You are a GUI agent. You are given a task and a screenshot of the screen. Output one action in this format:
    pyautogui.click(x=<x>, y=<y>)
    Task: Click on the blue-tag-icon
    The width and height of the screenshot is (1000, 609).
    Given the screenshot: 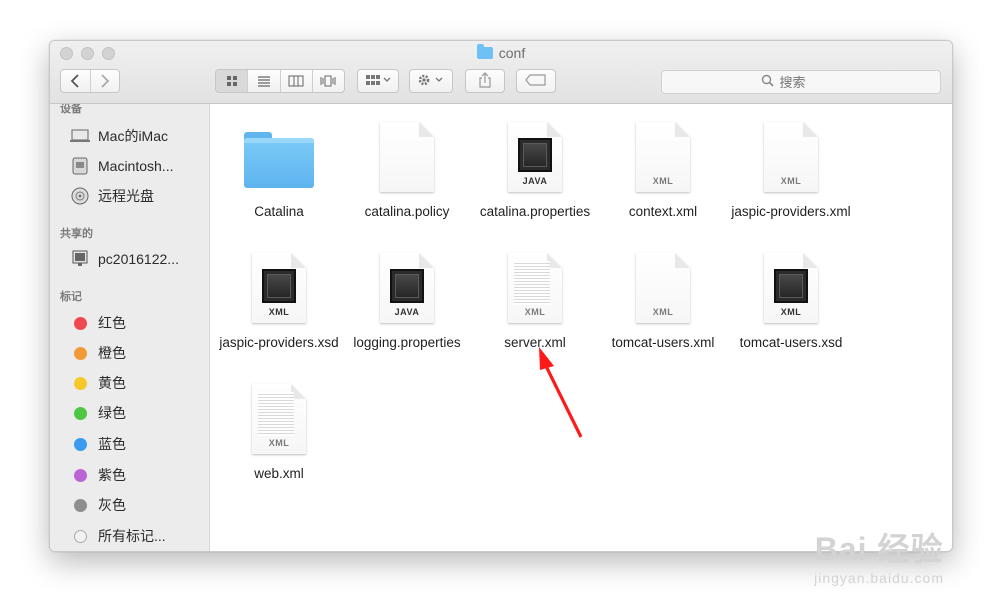 What is the action you would take?
    pyautogui.click(x=80, y=444)
    